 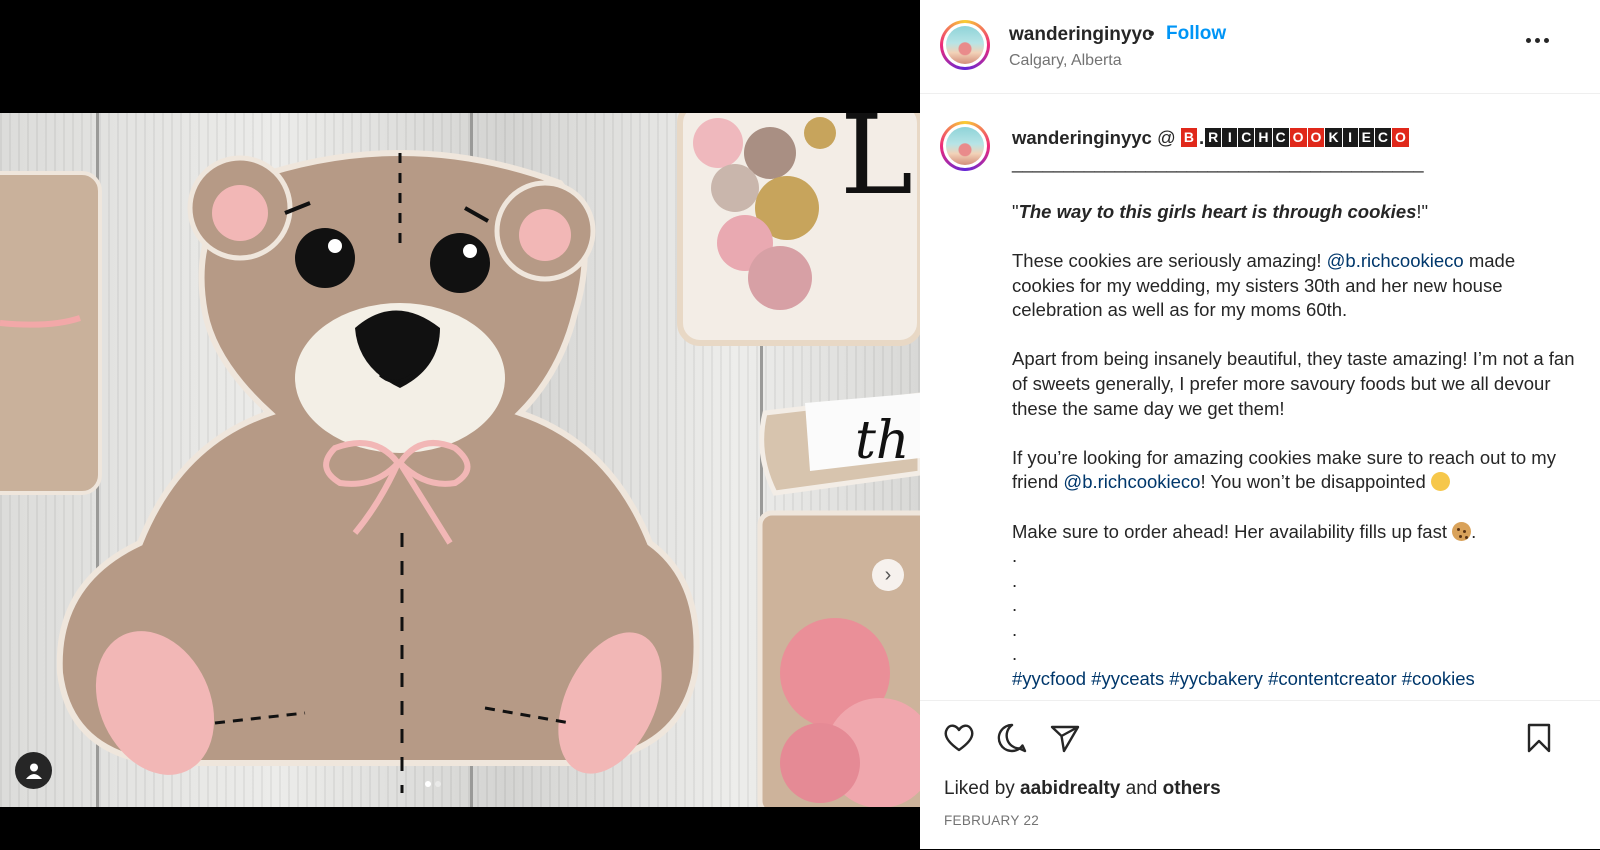 I want to click on carousel-next-button: ›, so click(x=888, y=575).